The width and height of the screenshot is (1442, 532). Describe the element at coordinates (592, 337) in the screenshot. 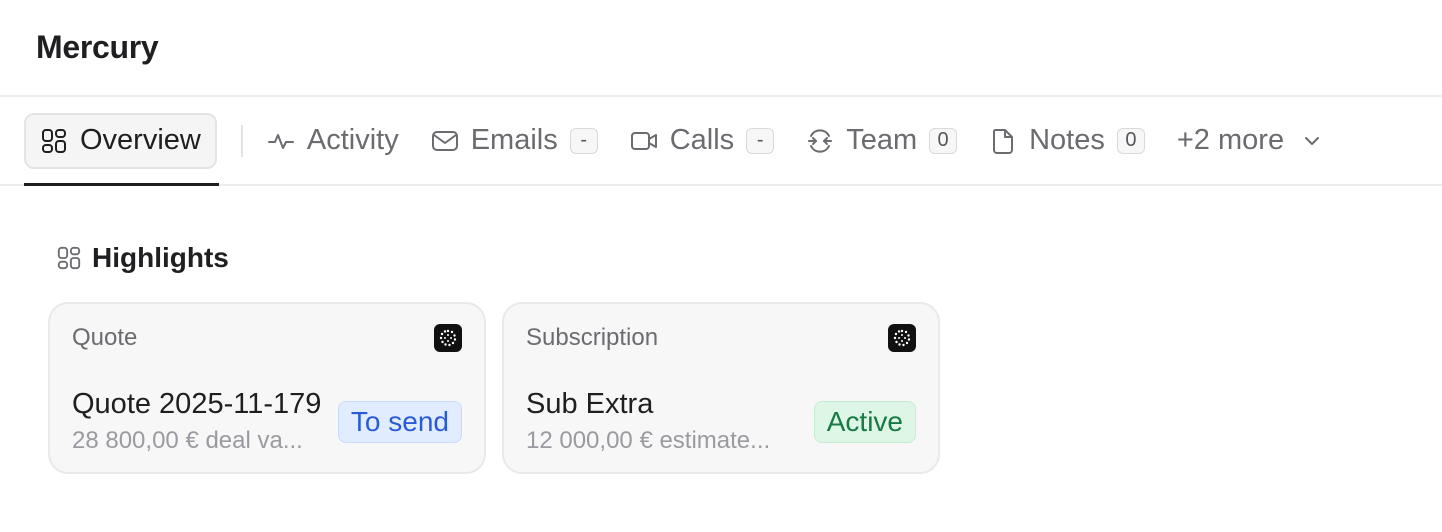

I see `card-type-label: Subscription` at that location.